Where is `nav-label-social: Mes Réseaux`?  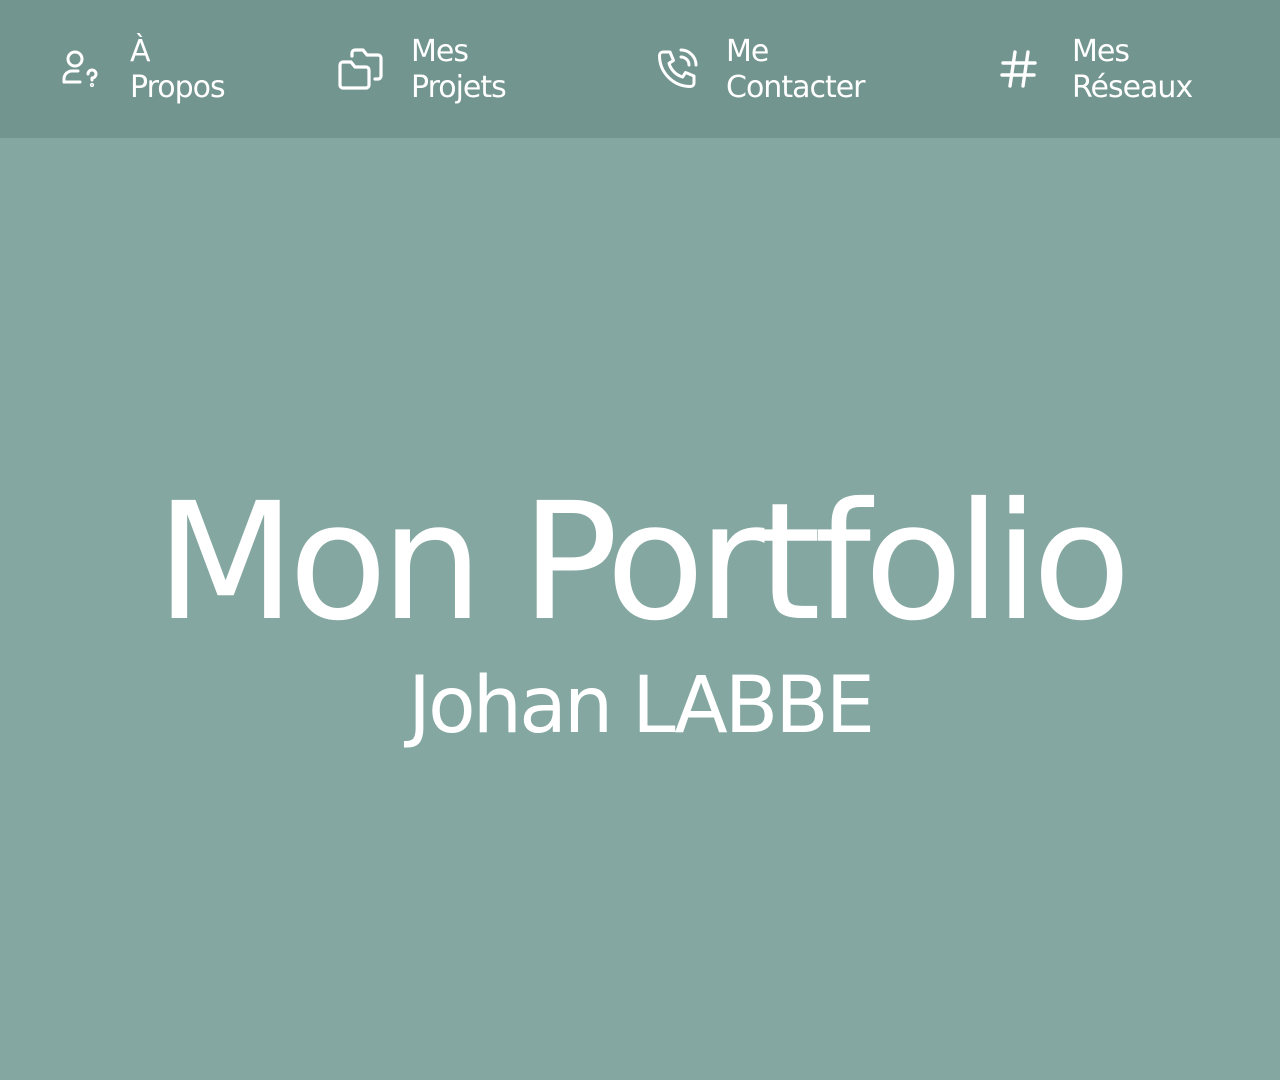
nav-label-social: Mes Réseaux is located at coordinates (1132, 70).